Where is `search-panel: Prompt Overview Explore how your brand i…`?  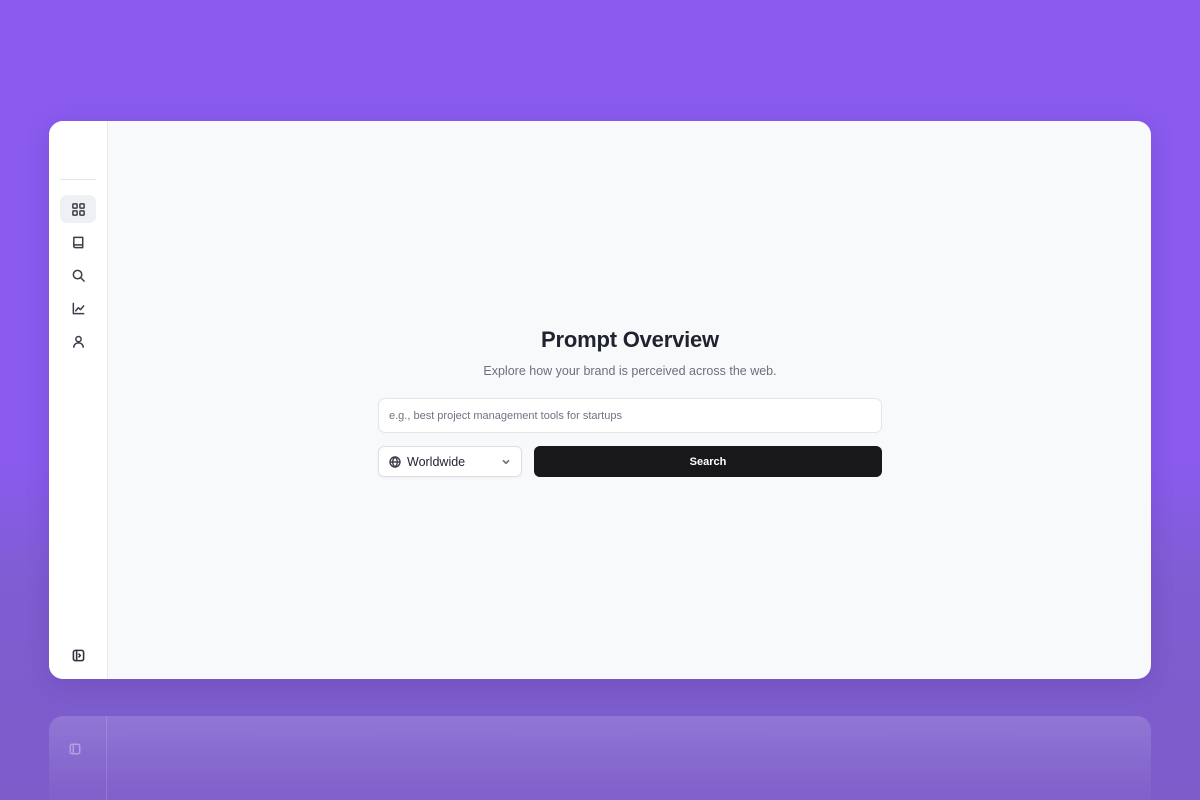 search-panel: Prompt Overview Explore how your brand i… is located at coordinates (630, 402).